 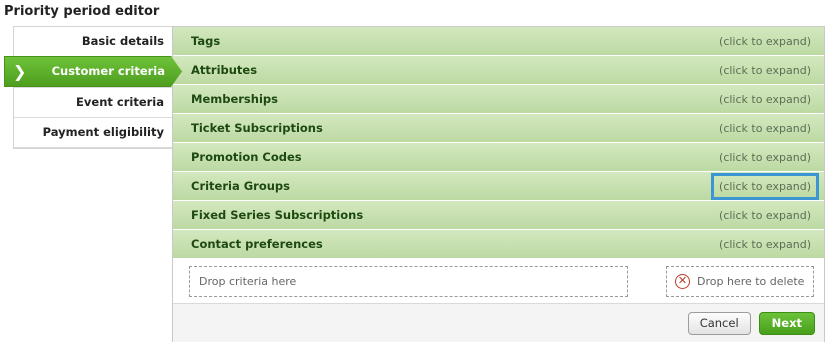 I want to click on footer-actions: Cancel Next, so click(x=498, y=323).